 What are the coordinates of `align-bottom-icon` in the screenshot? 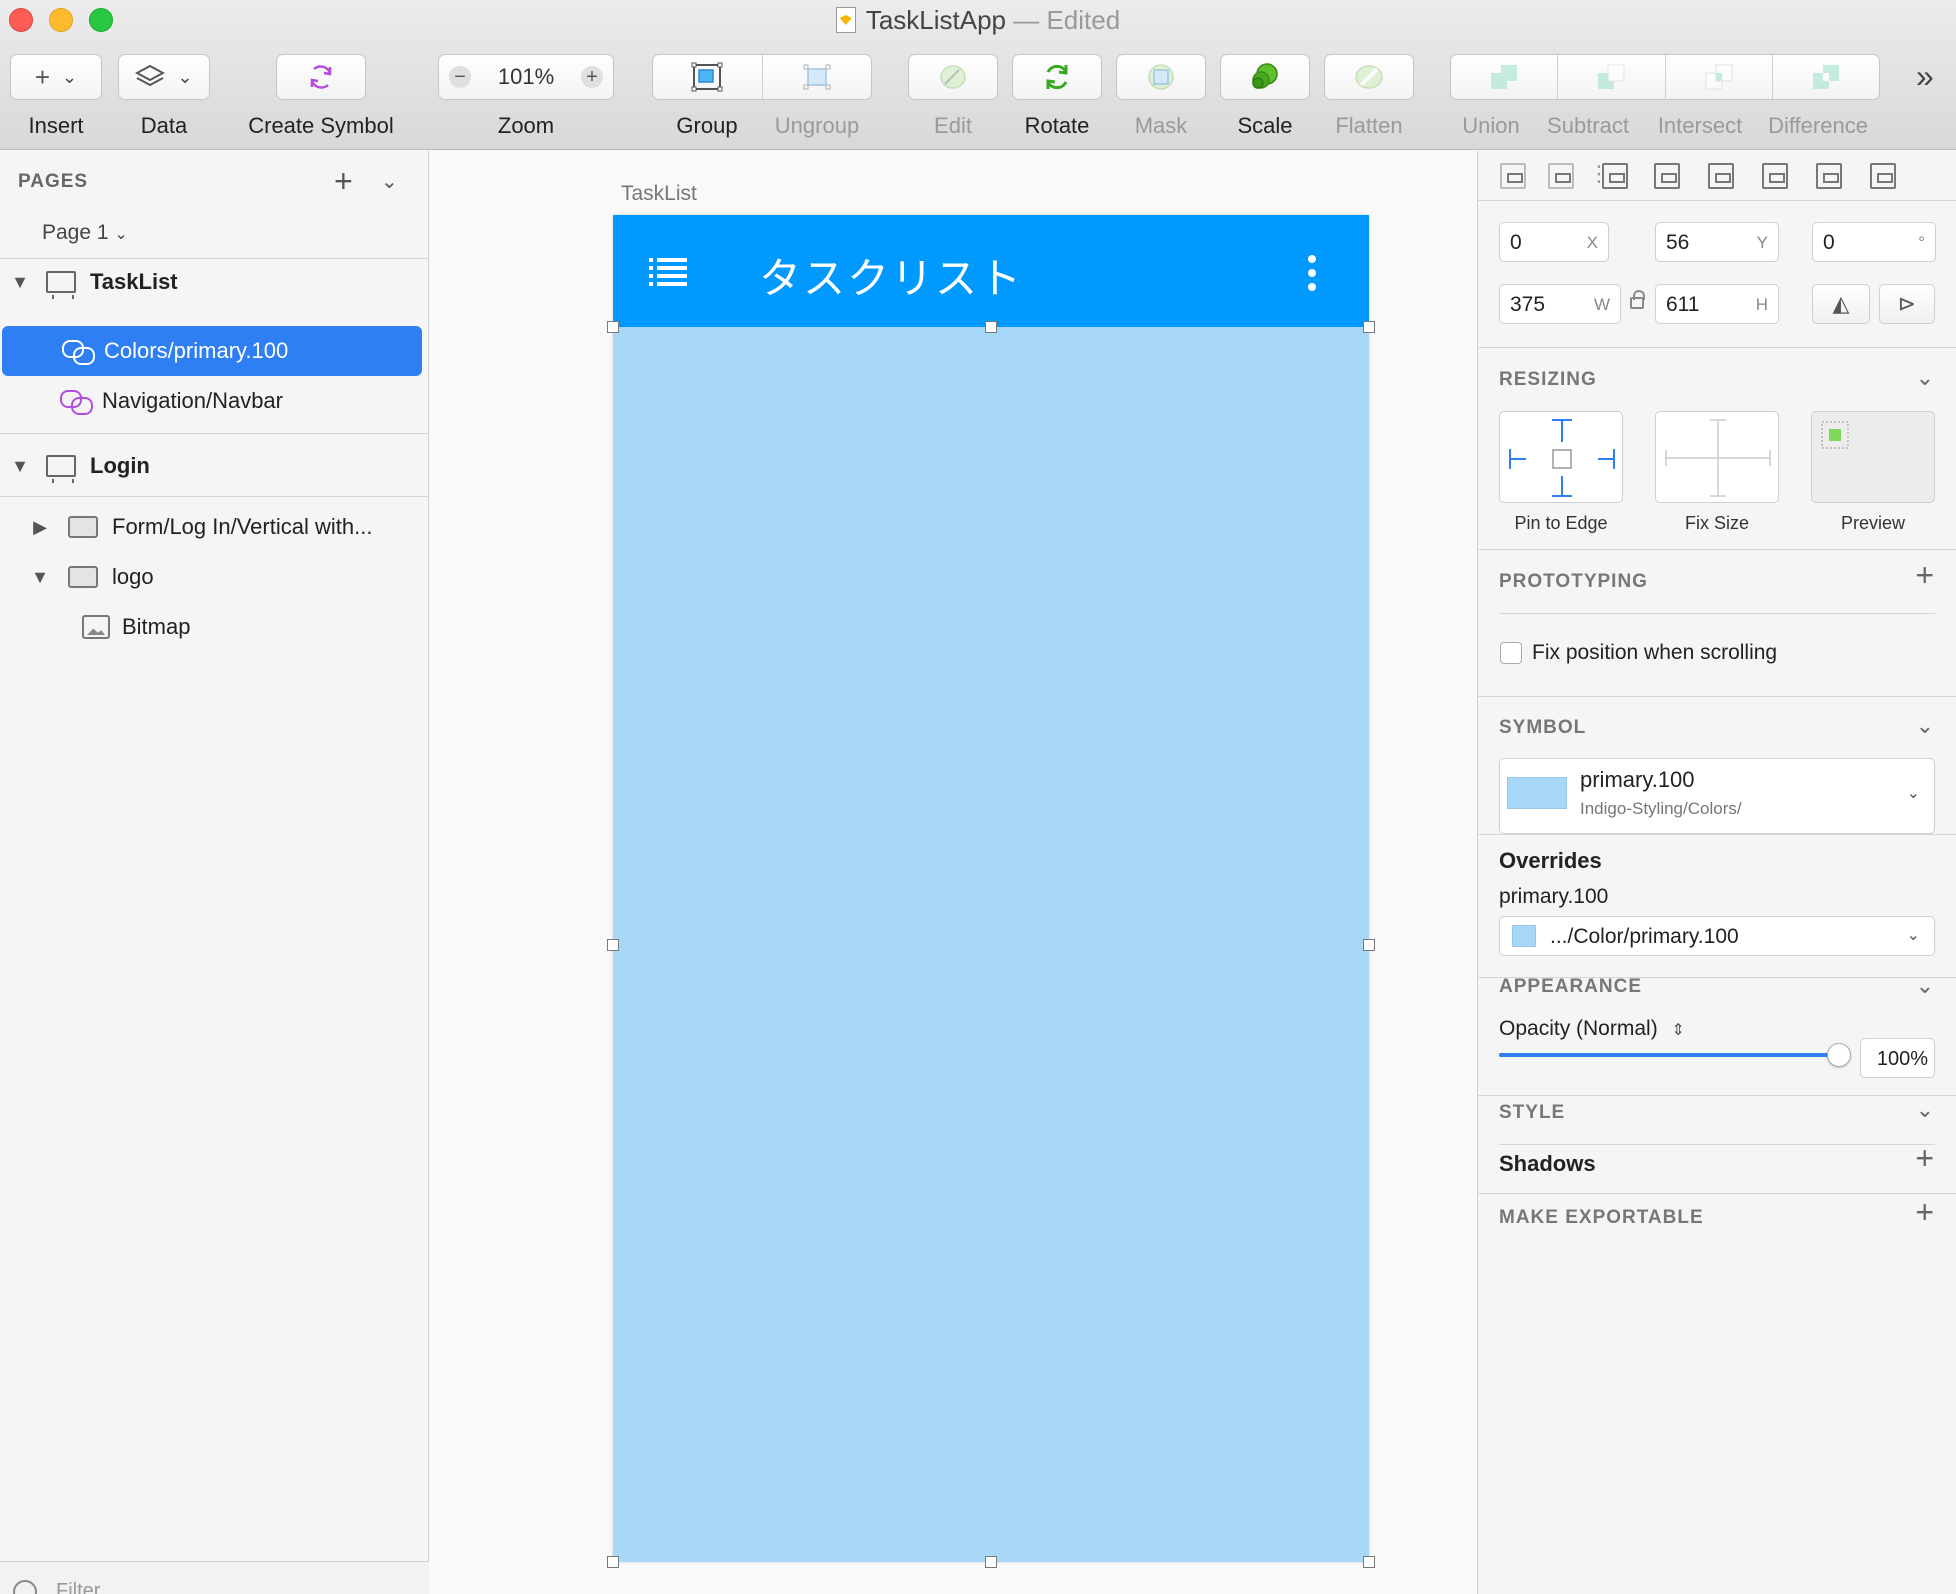 It's located at (1883, 176).